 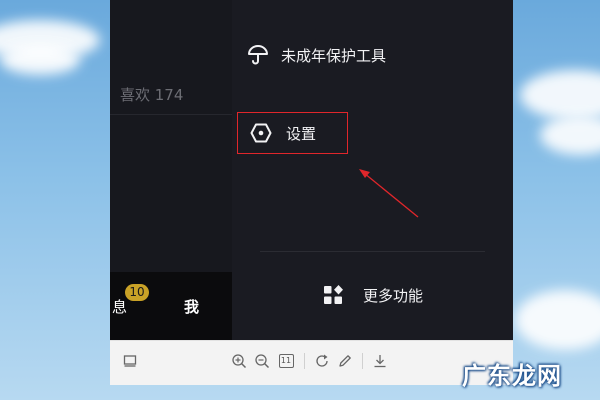 I want to click on actual-size-button: 11, so click(x=286, y=361).